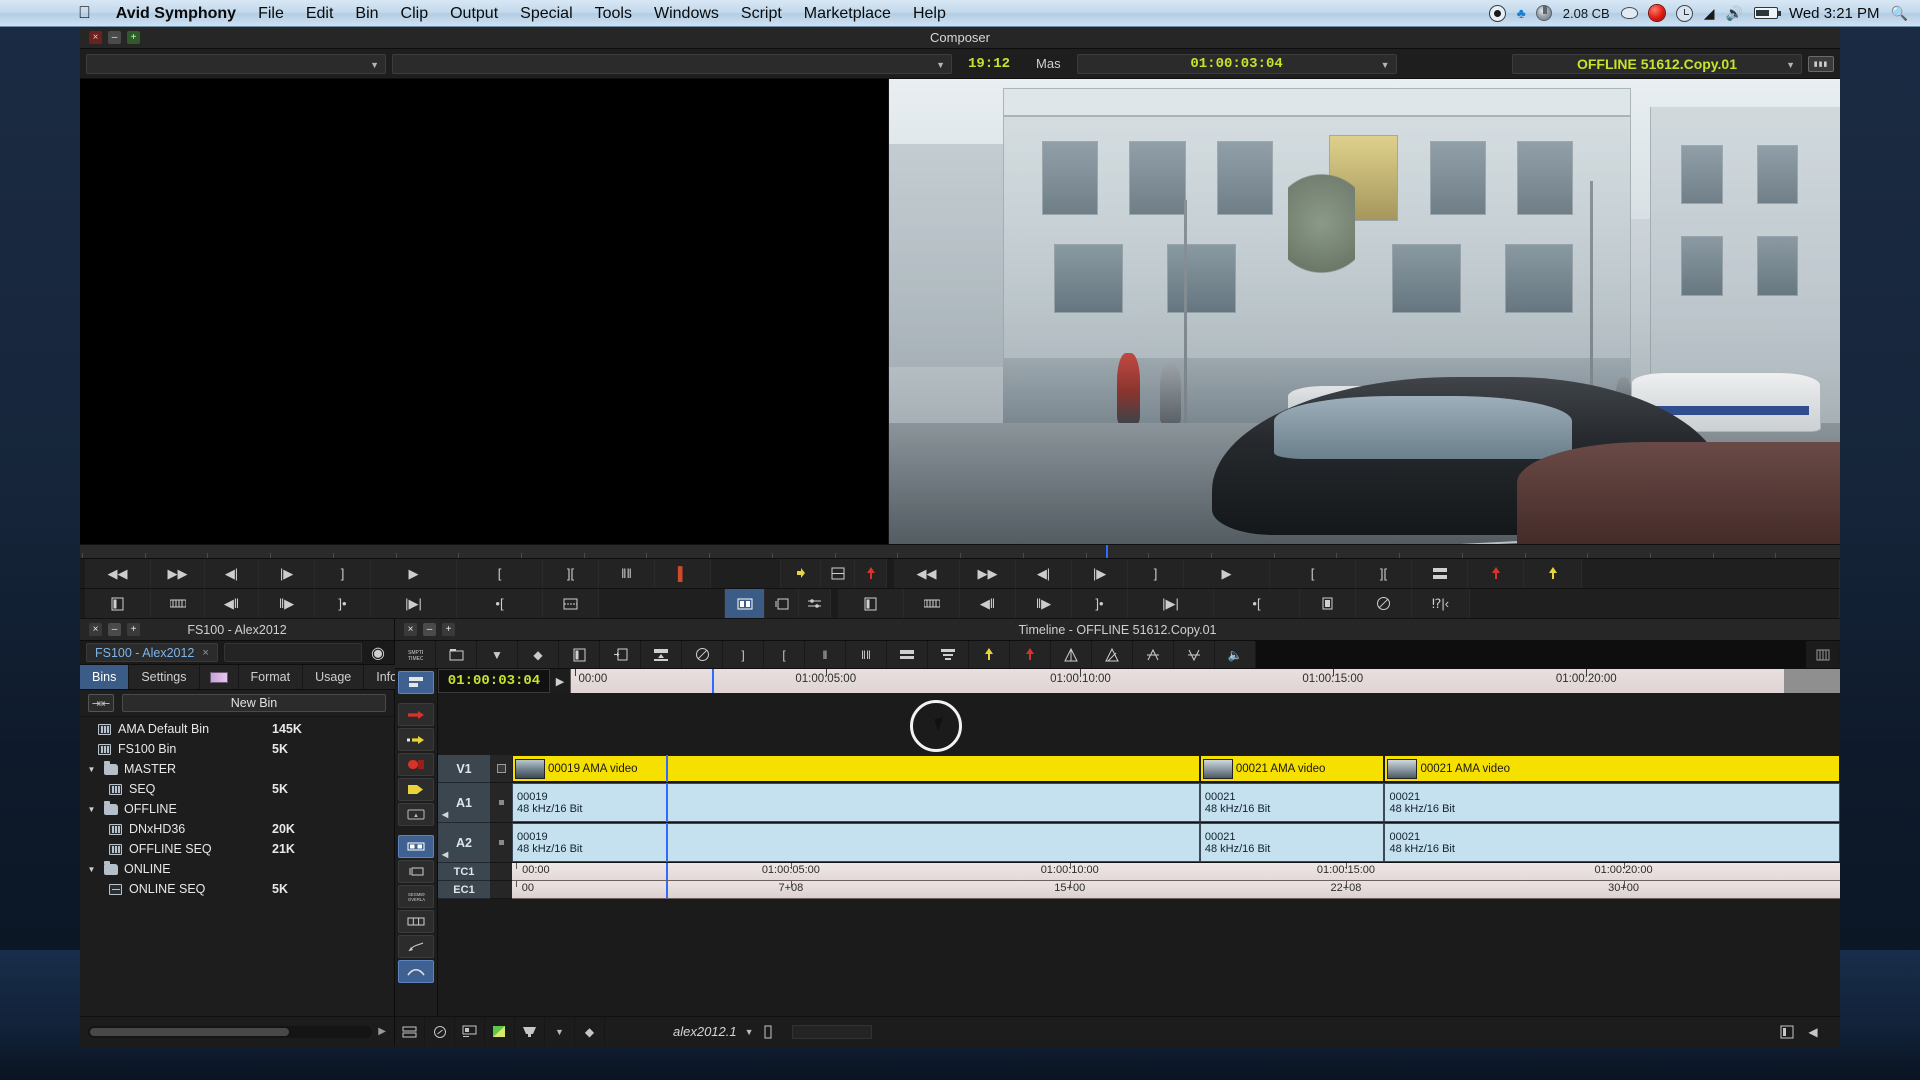 This screenshot has height=1080, width=1920. Describe the element at coordinates (579, 654) in the screenshot. I see `film-icon` at that location.